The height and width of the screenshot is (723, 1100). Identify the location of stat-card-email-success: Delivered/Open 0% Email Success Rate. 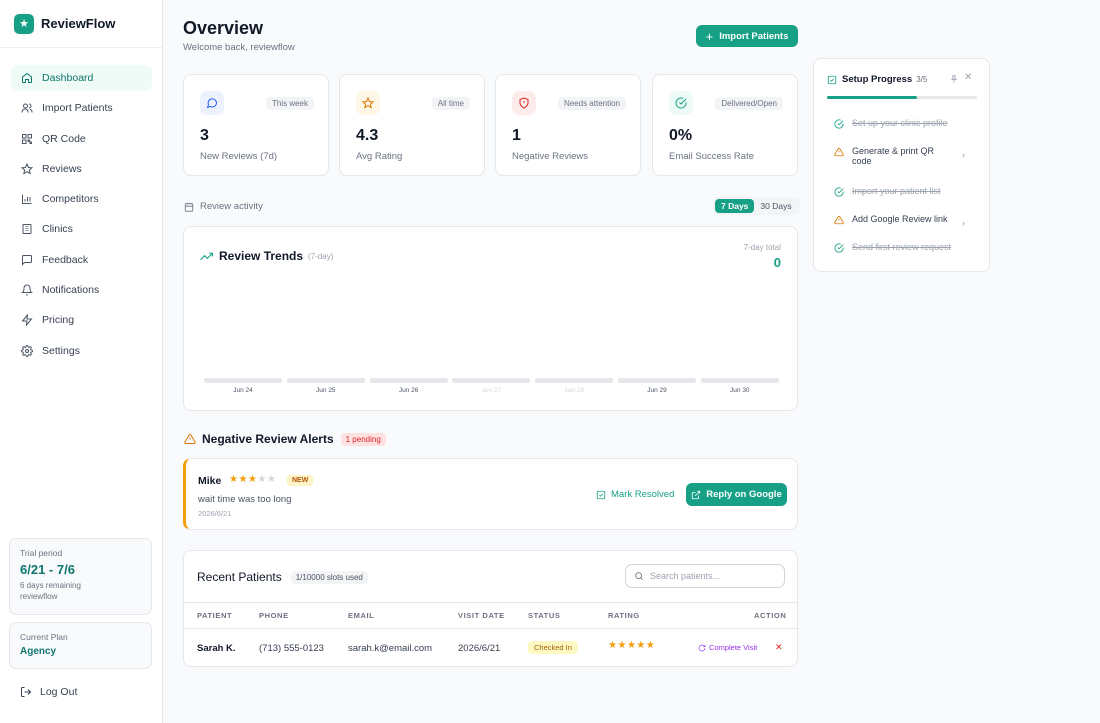
(725, 125).